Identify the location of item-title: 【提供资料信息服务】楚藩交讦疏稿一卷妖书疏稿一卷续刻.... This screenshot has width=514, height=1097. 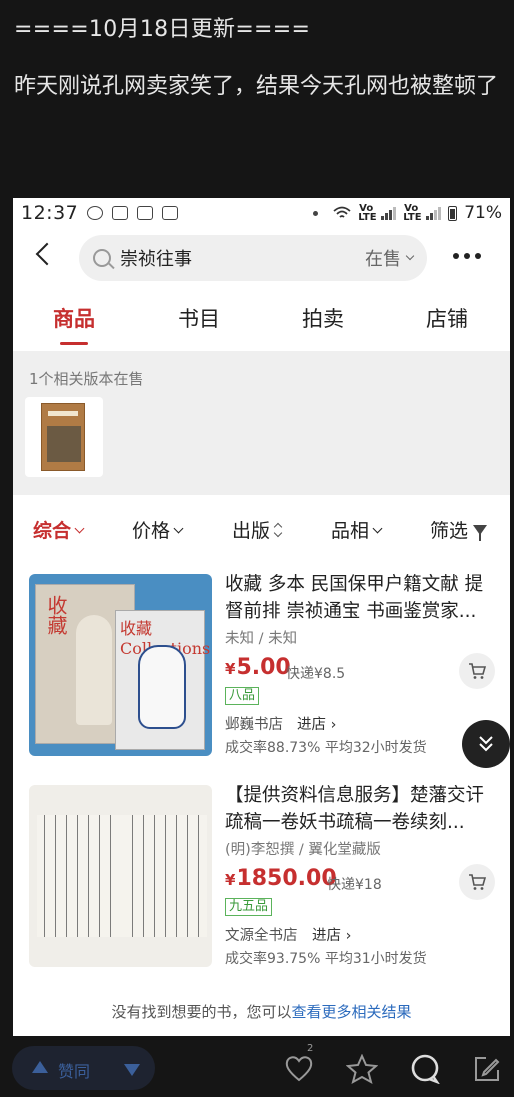
(355, 809).